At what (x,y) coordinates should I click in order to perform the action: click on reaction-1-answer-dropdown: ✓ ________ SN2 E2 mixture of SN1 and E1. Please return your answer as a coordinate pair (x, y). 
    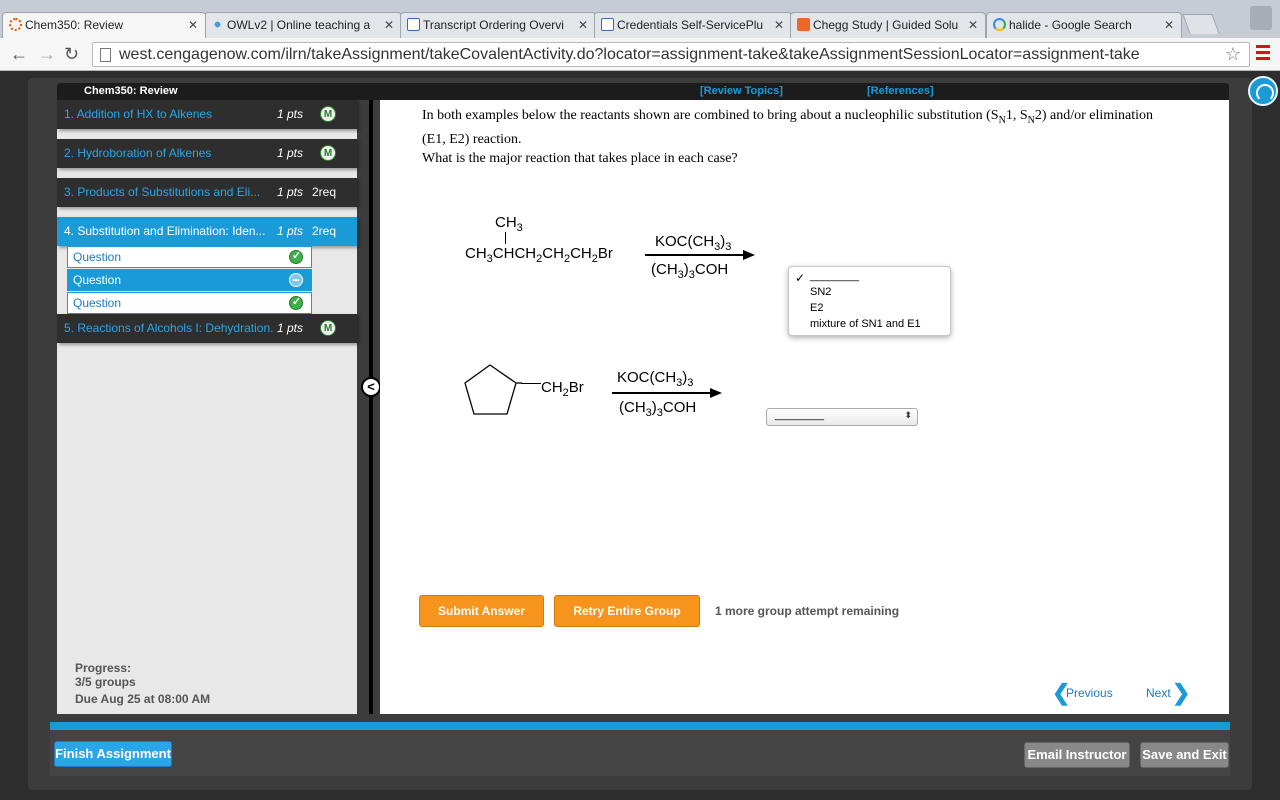
    Looking at the image, I should click on (869, 301).